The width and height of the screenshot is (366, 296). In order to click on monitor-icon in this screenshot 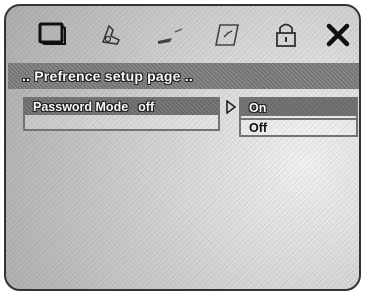, I will do `click(52, 35)`.